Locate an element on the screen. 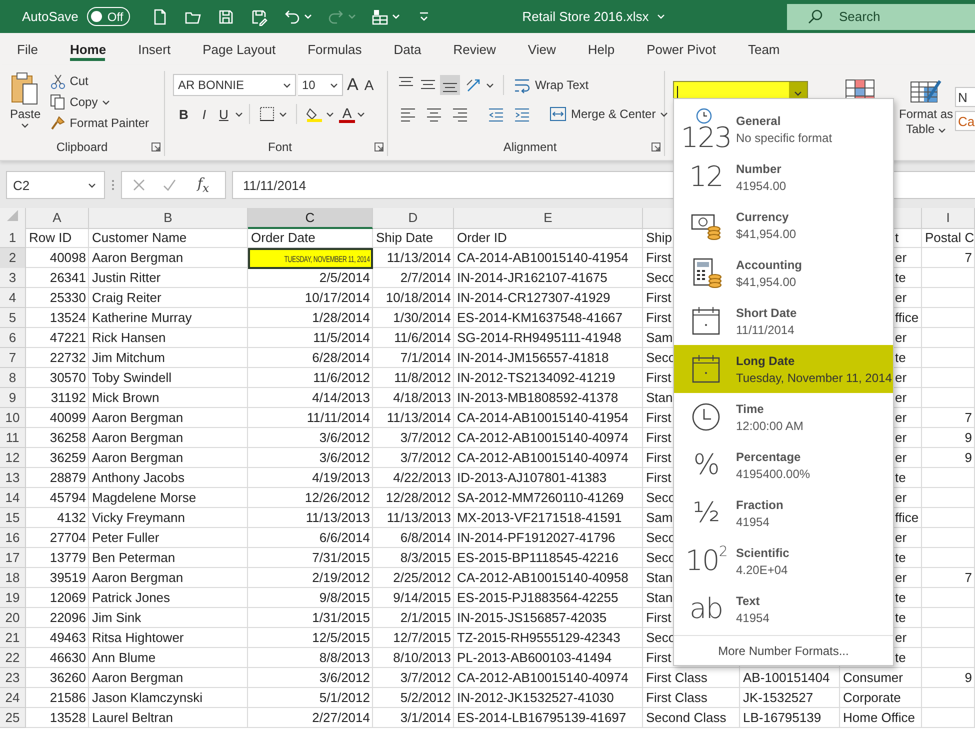 This screenshot has height=738, width=975. font-color-button: A is located at coordinates (347, 114).